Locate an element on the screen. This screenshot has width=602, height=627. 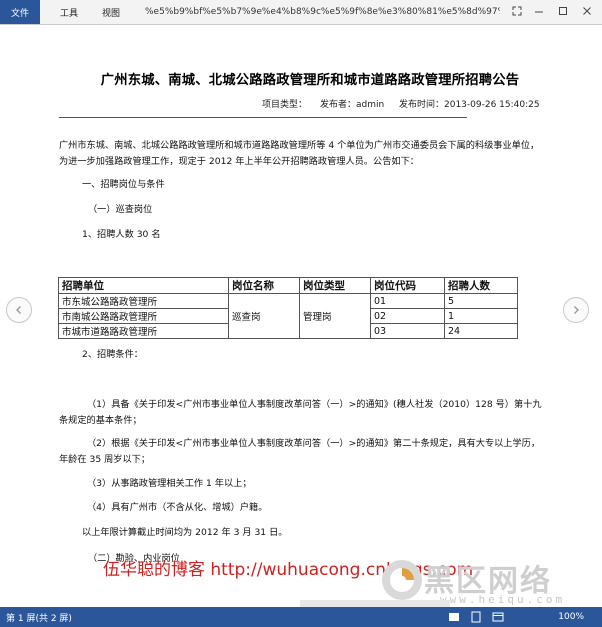
minimize-button is located at coordinates (539, 11).